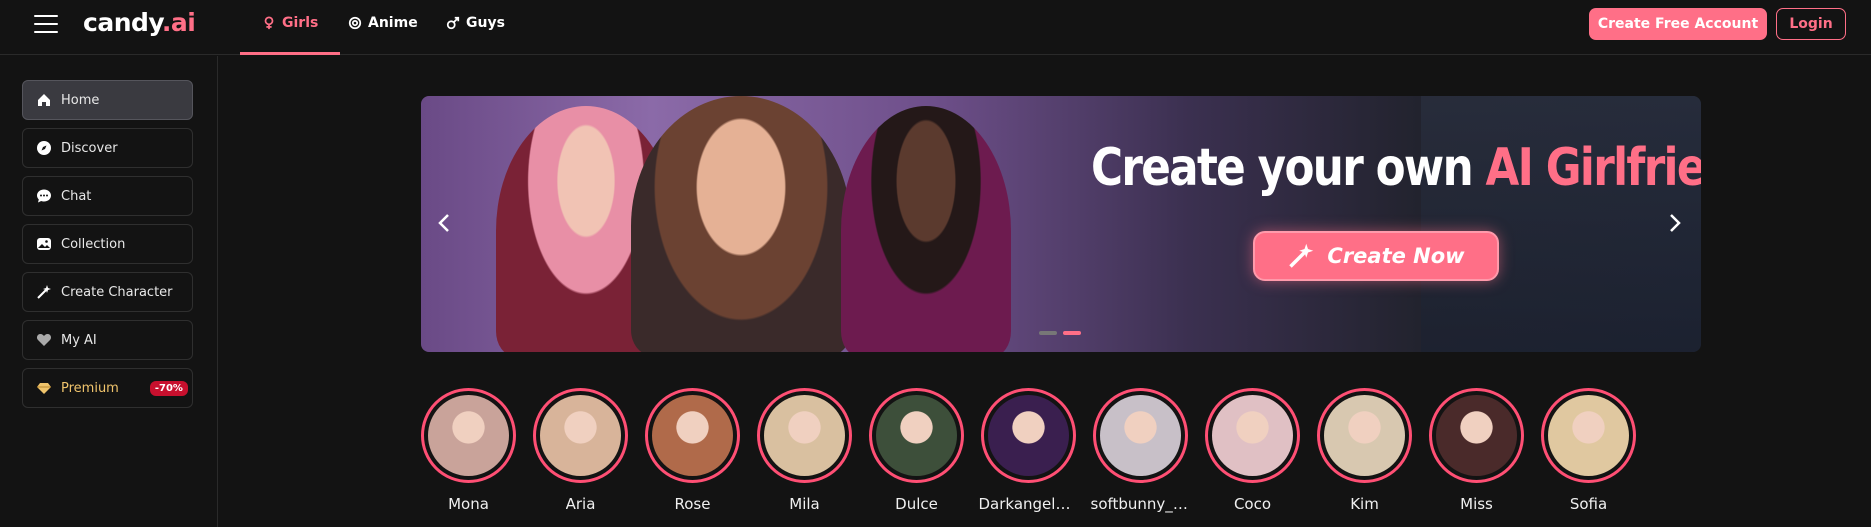 The image size is (1871, 527). I want to click on sidebar-item-home: Home, so click(107, 100).